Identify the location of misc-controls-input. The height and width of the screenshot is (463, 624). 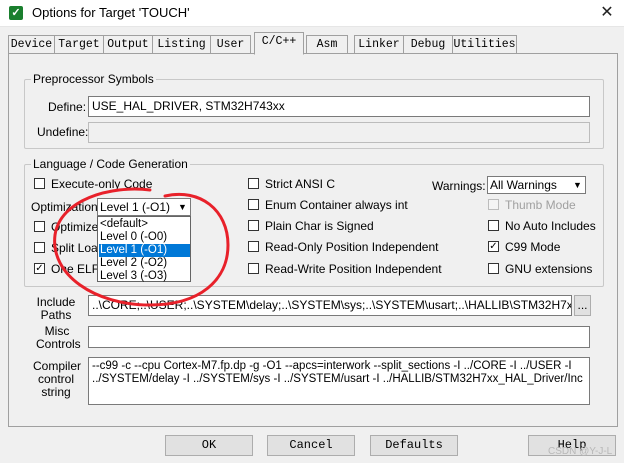
(339, 337).